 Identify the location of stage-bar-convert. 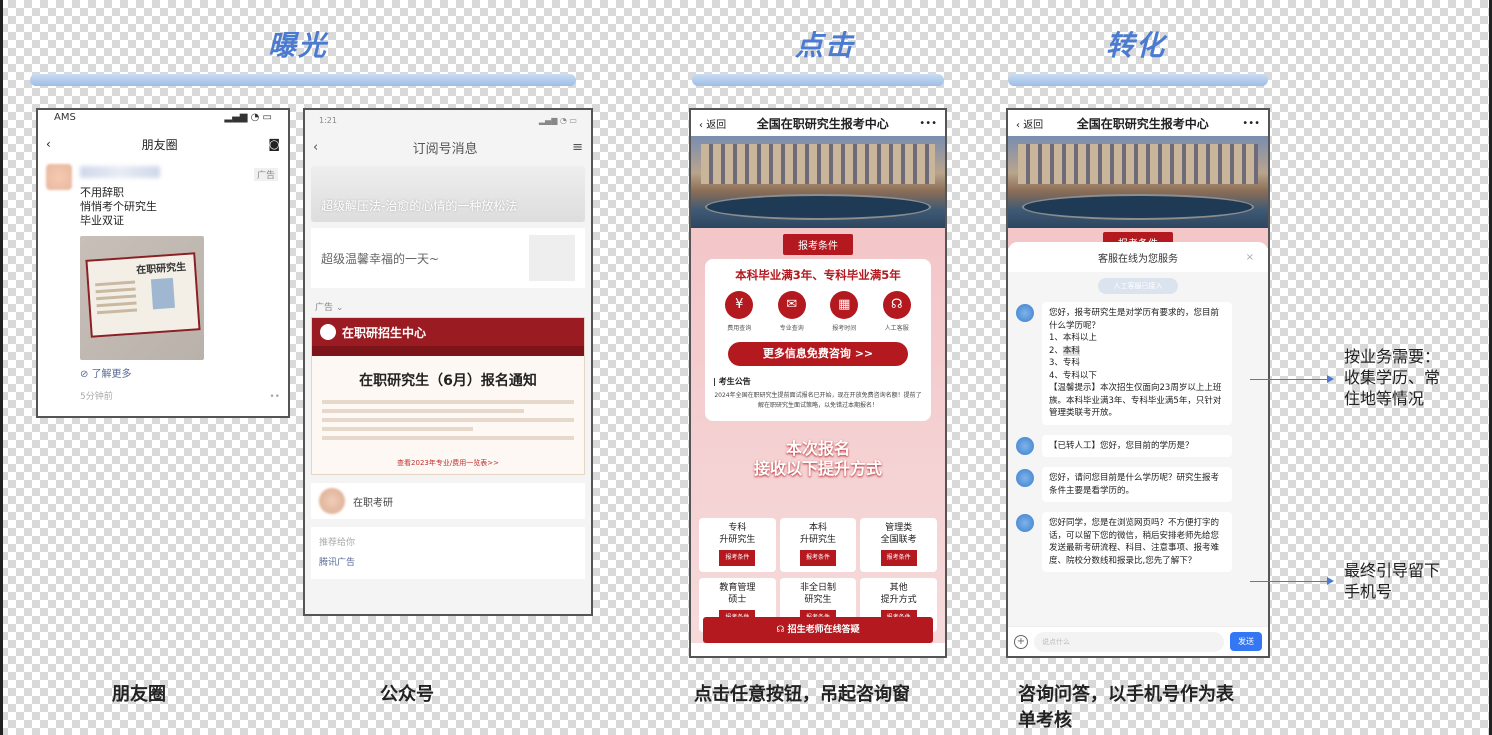
(1138, 80).